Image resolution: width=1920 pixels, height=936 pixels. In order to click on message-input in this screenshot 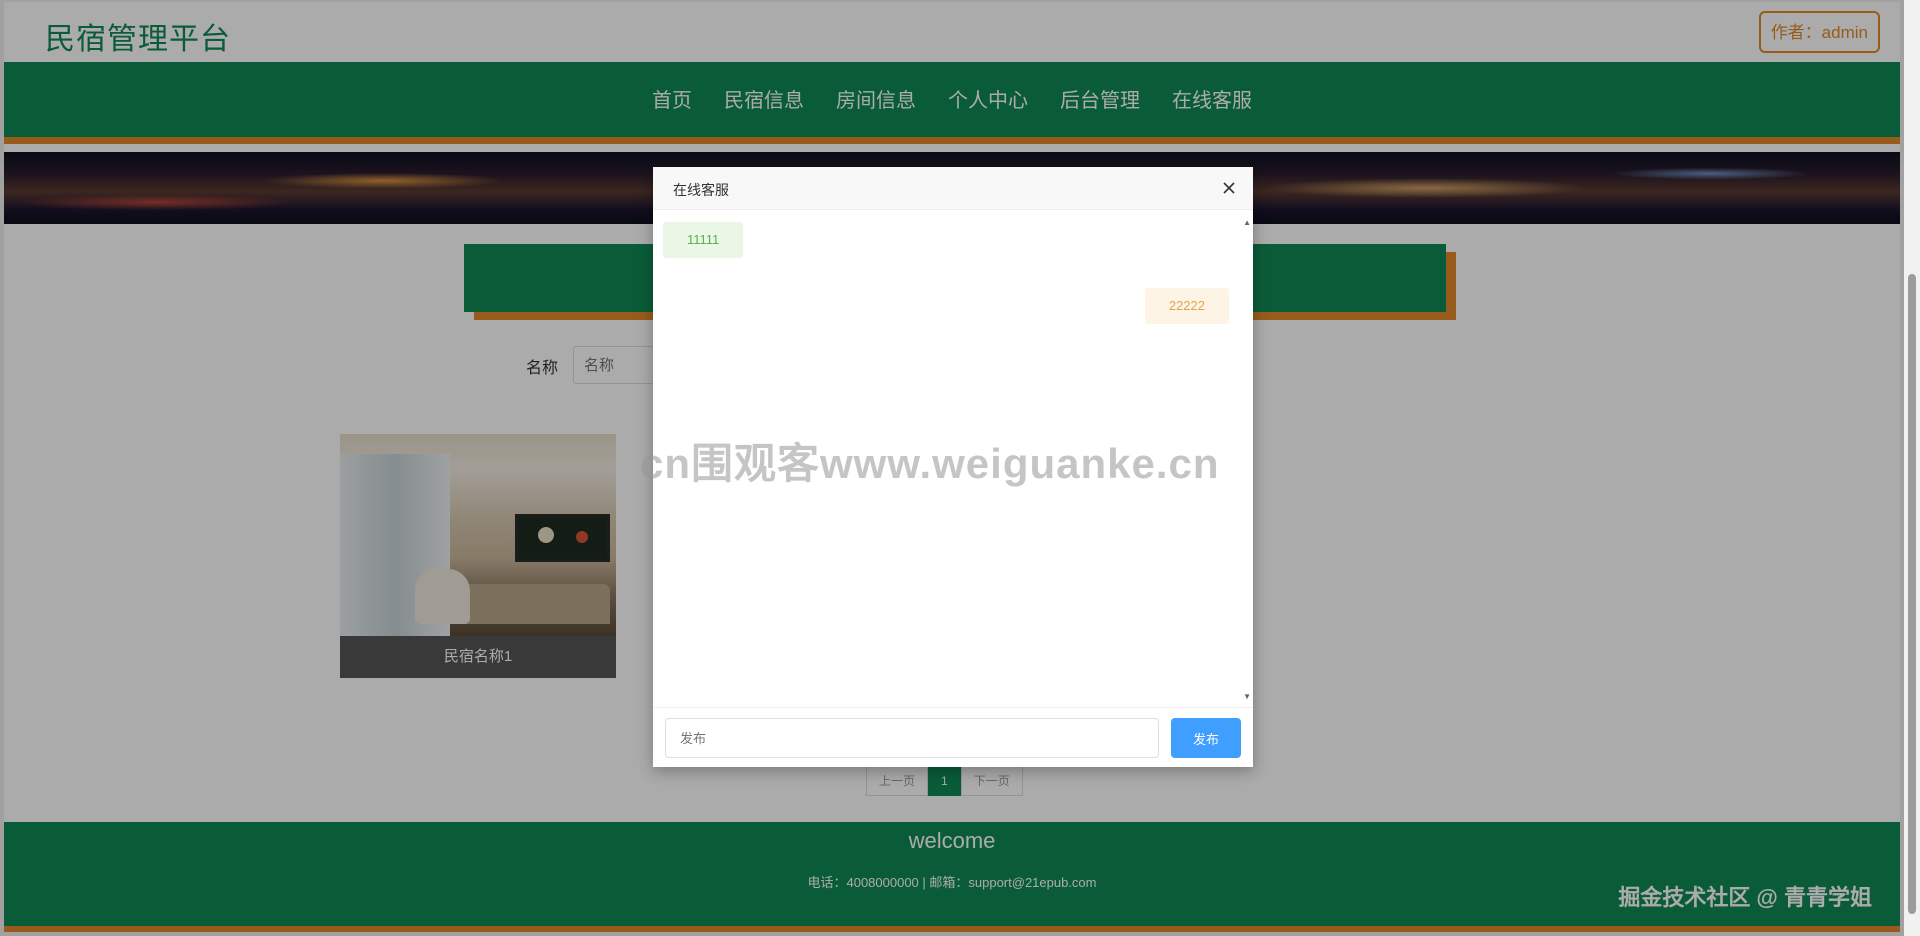, I will do `click(912, 738)`.